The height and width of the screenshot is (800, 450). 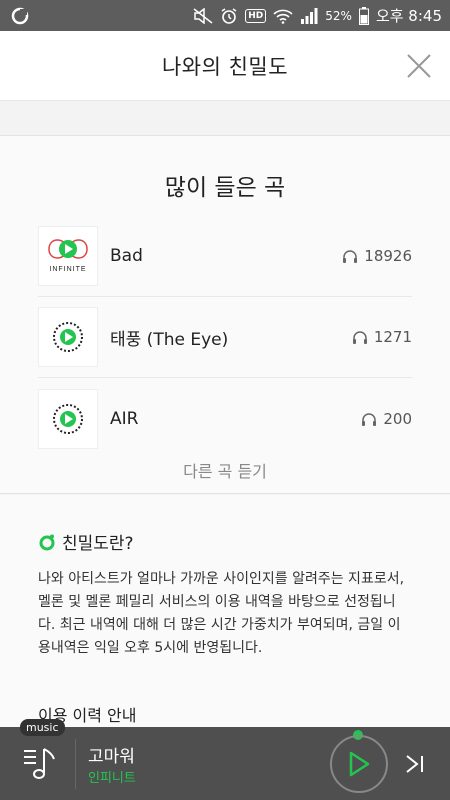 I want to click on play-count: 200, so click(x=386, y=419).